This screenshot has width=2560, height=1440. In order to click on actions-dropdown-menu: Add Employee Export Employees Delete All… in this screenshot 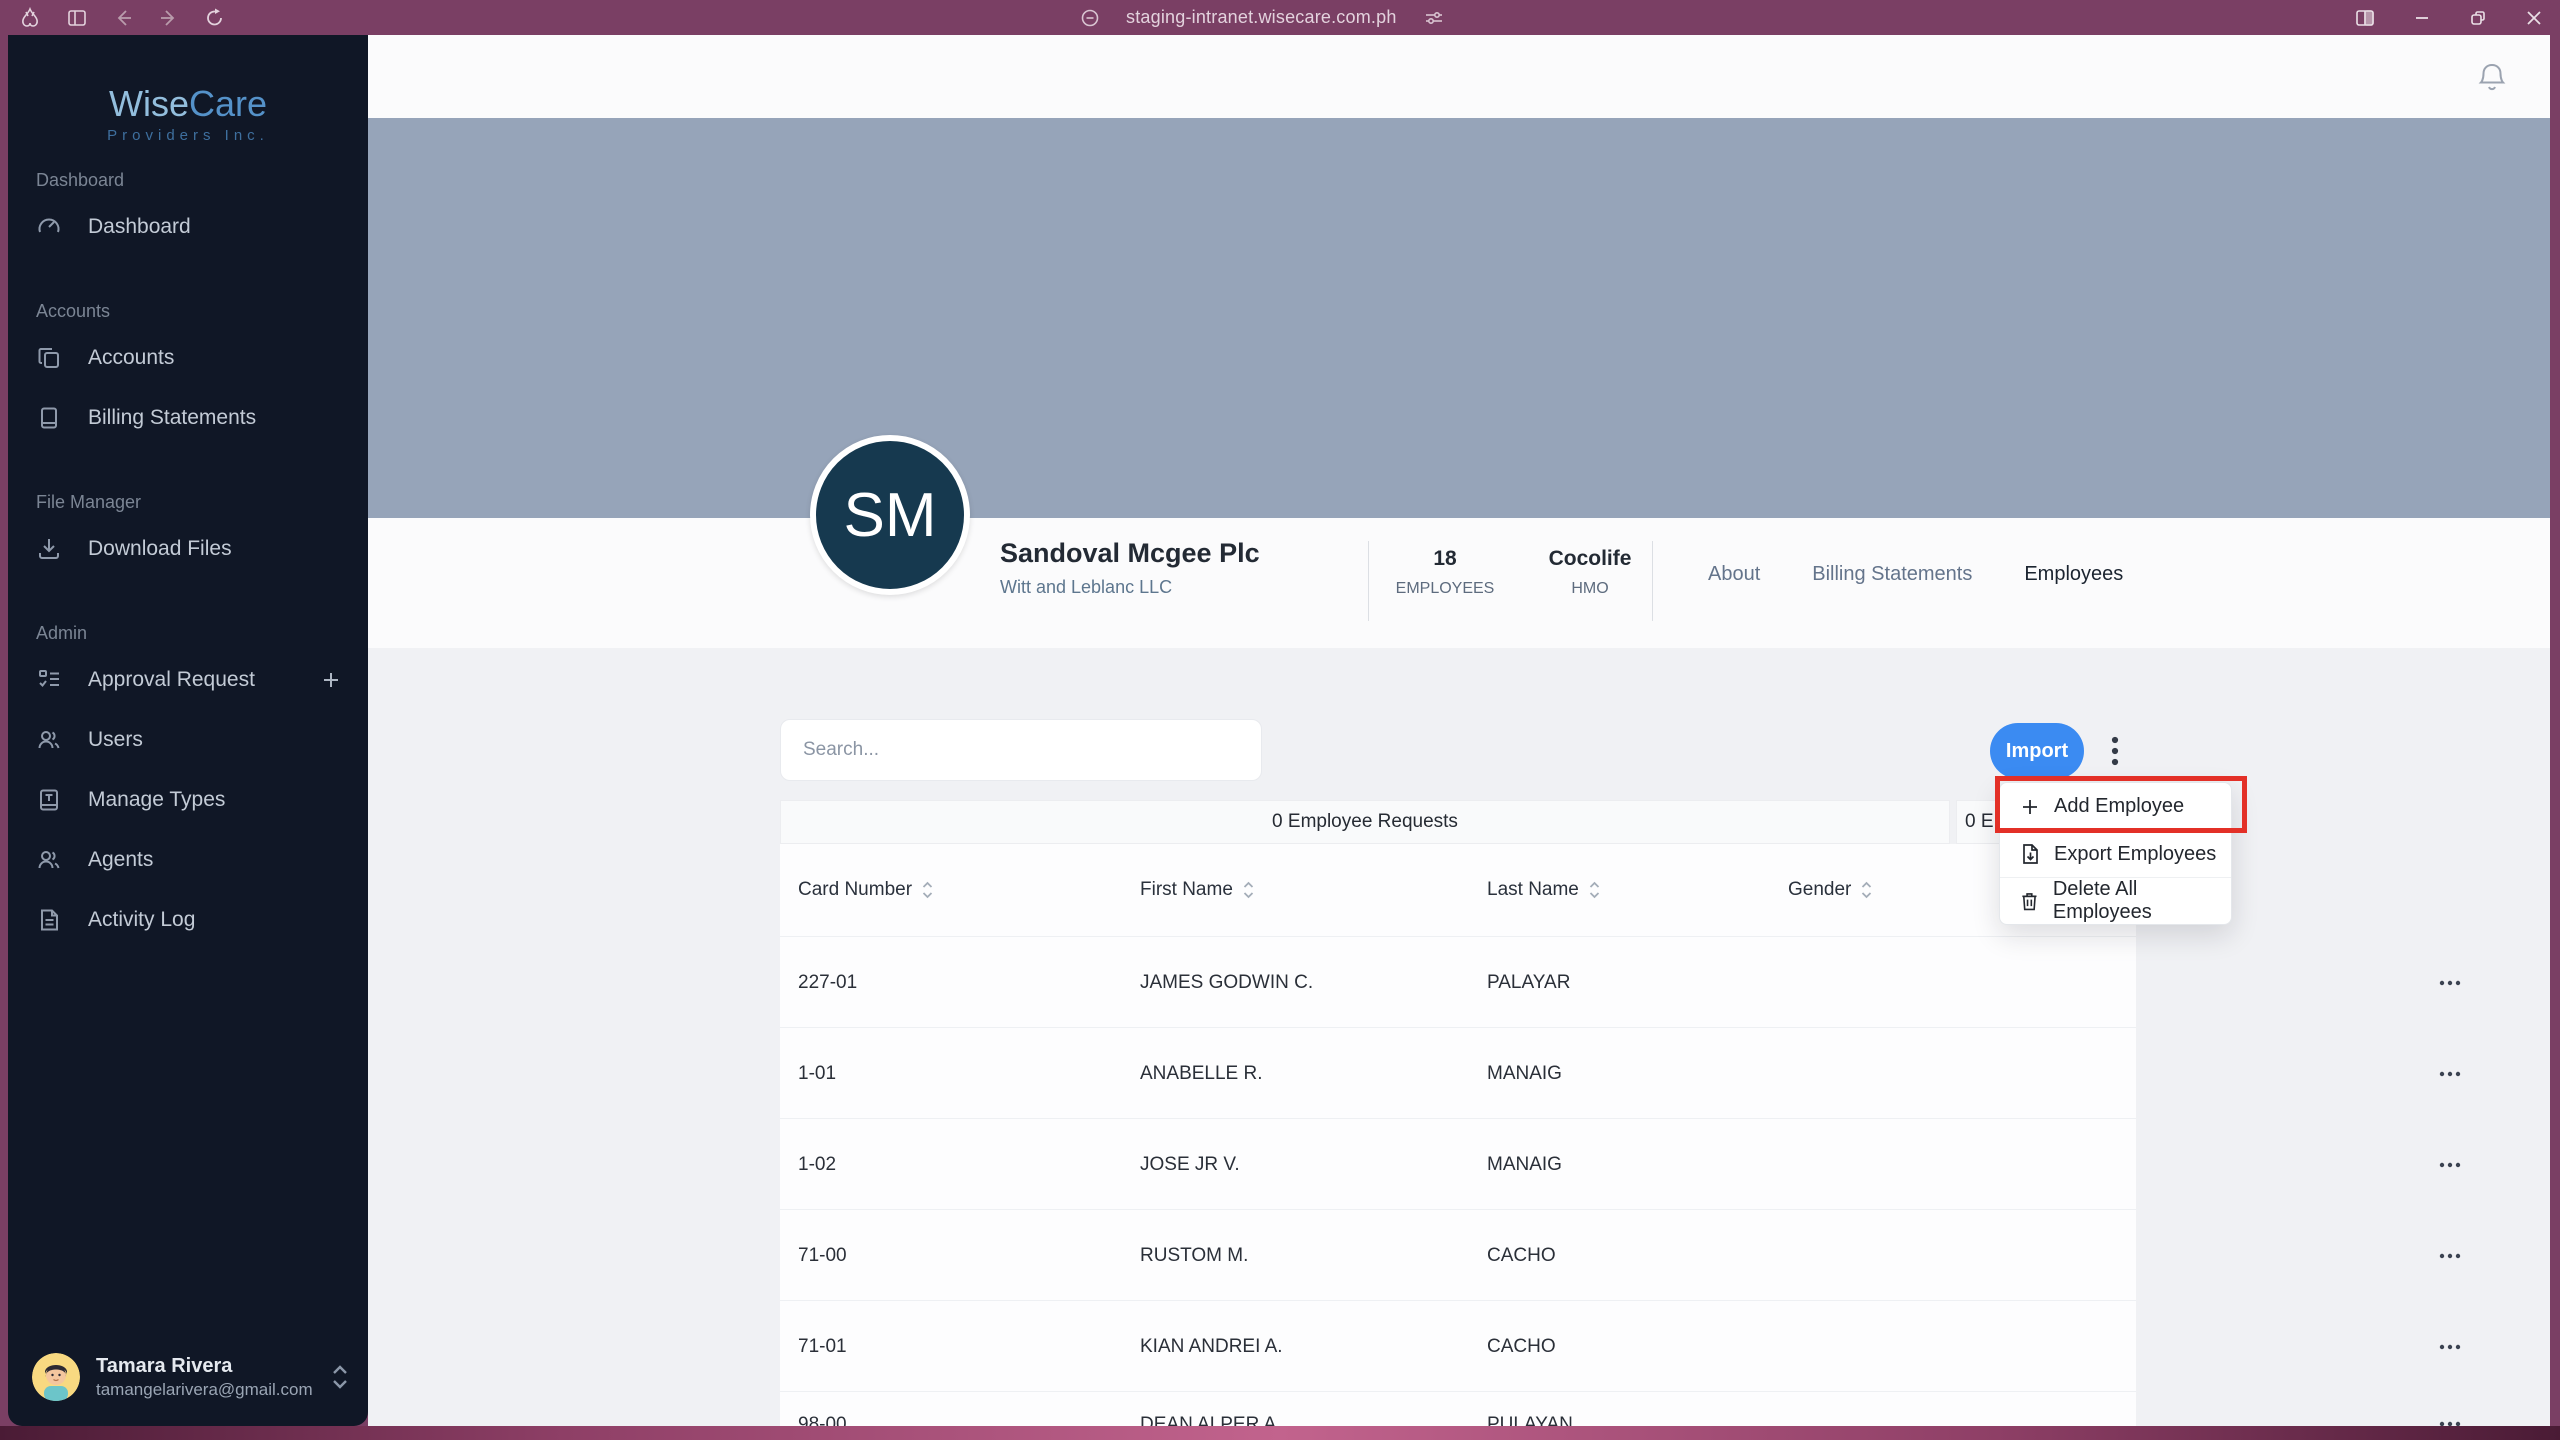, I will do `click(2115, 853)`.